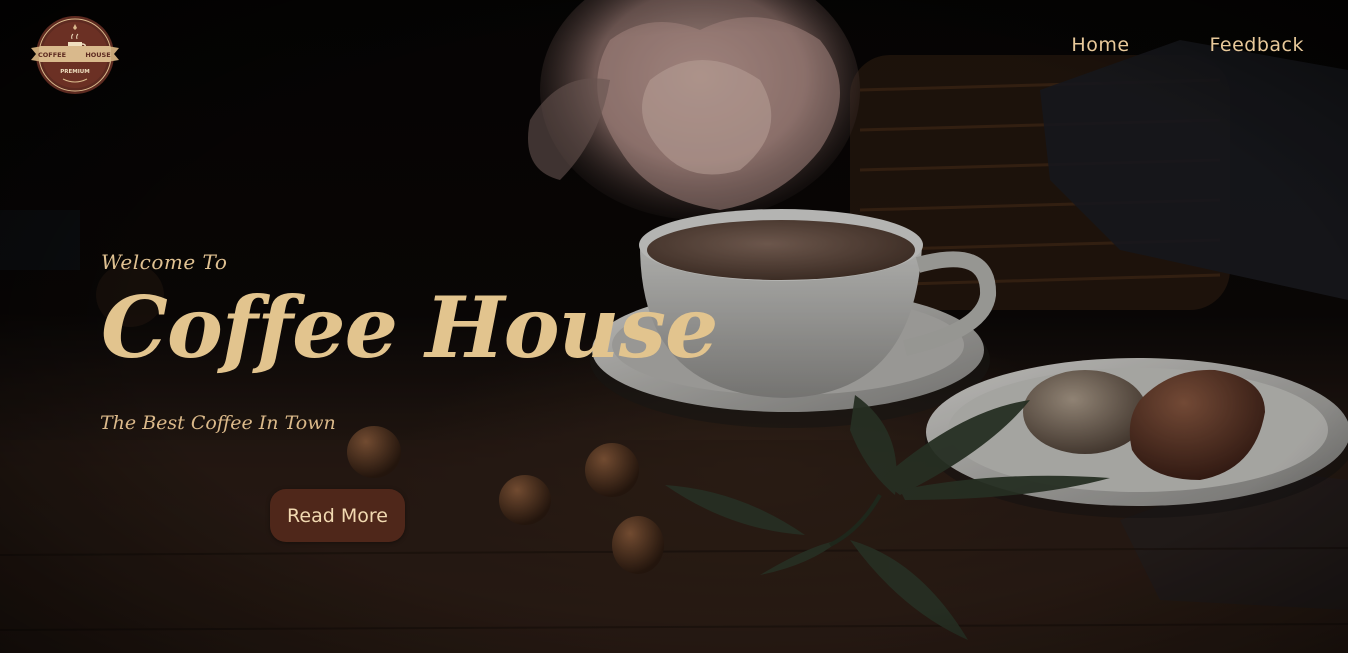 This screenshot has height=653, width=1348. What do you see at coordinates (337, 515) in the screenshot?
I see `read-more-button: Read More` at bounding box center [337, 515].